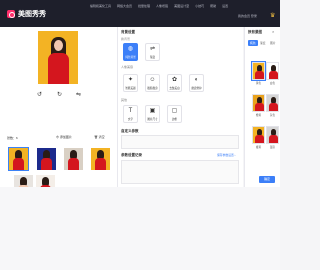 This screenshot has width=320, height=270. I want to click on photo-count: 张数：6, so click(12, 138).